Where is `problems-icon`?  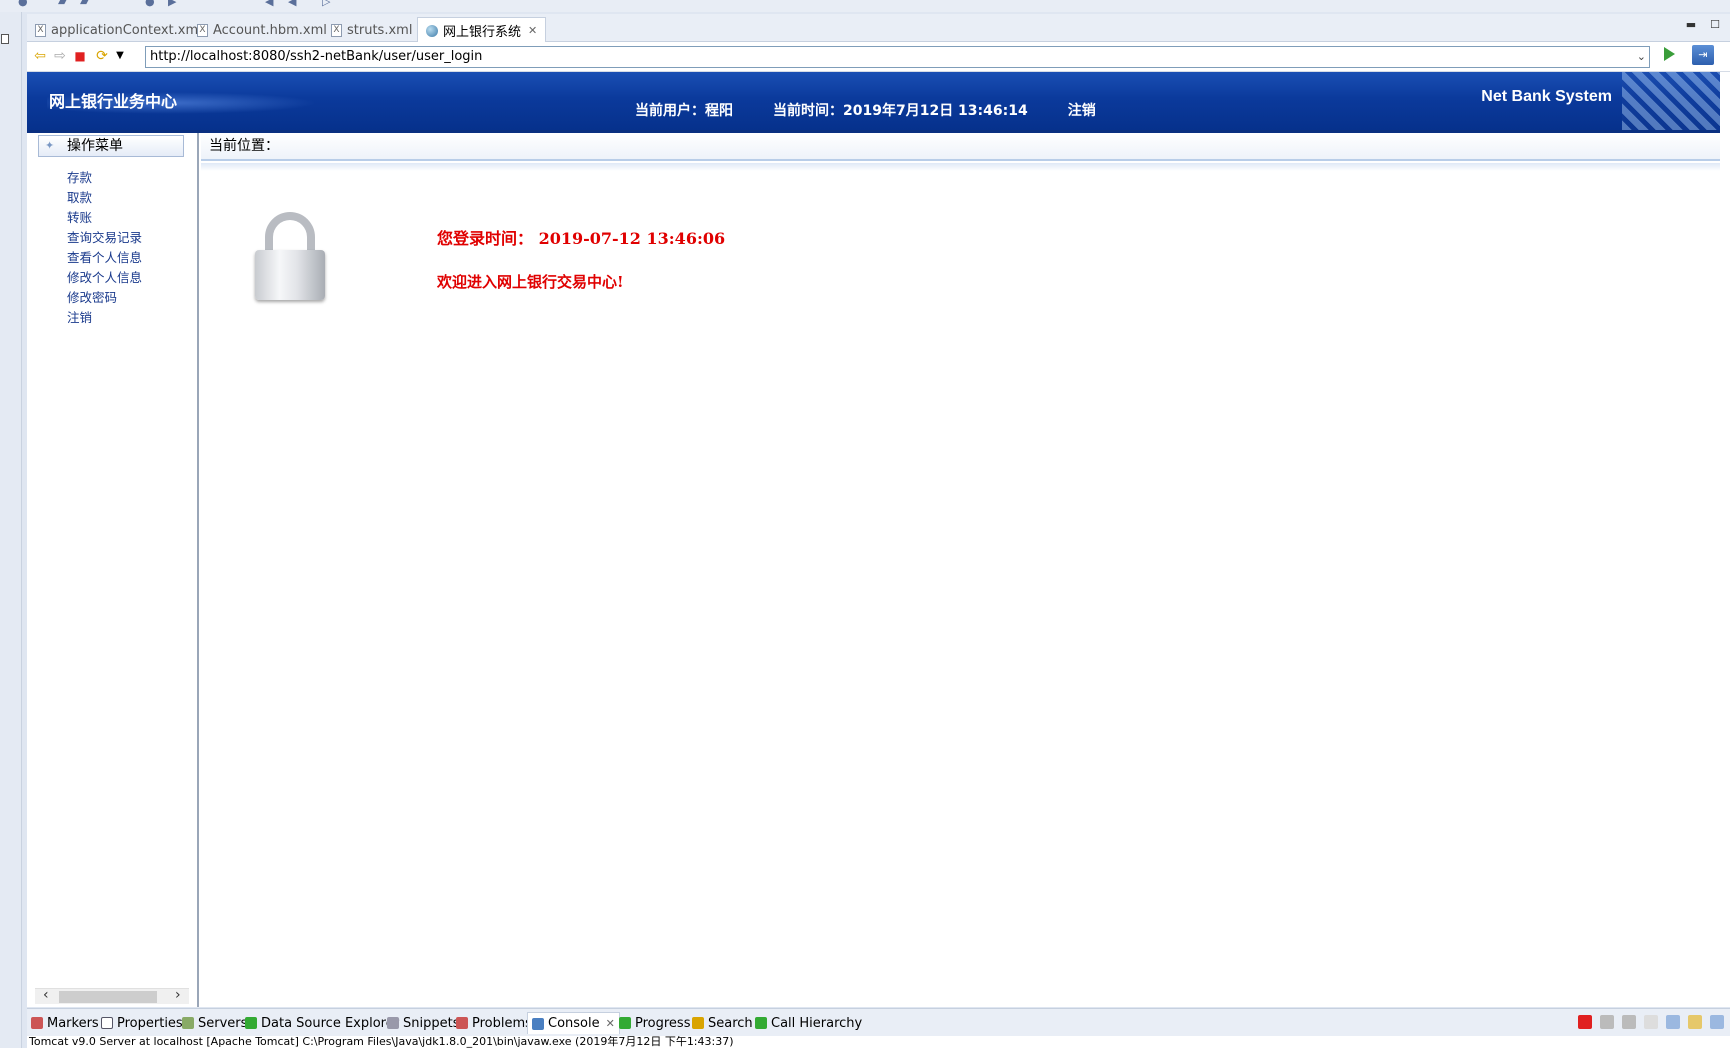 problems-icon is located at coordinates (462, 1023).